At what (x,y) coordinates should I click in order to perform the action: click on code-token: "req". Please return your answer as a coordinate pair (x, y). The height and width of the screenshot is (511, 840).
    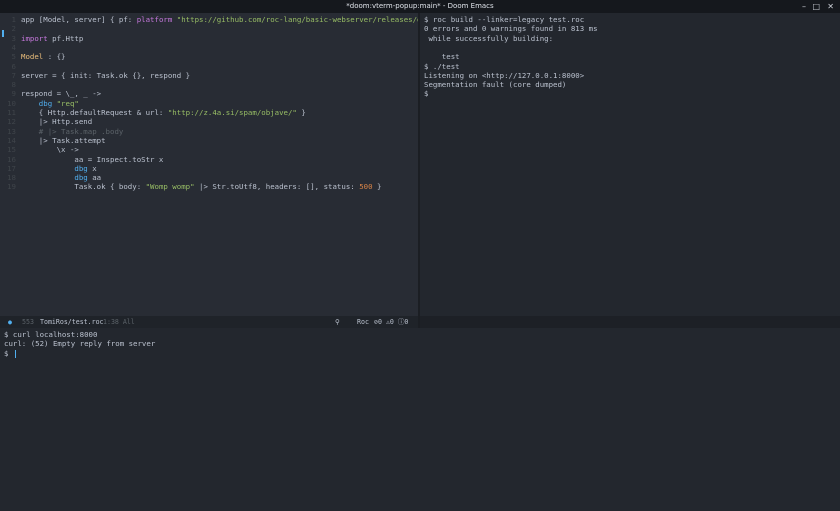
    Looking at the image, I should click on (67, 103).